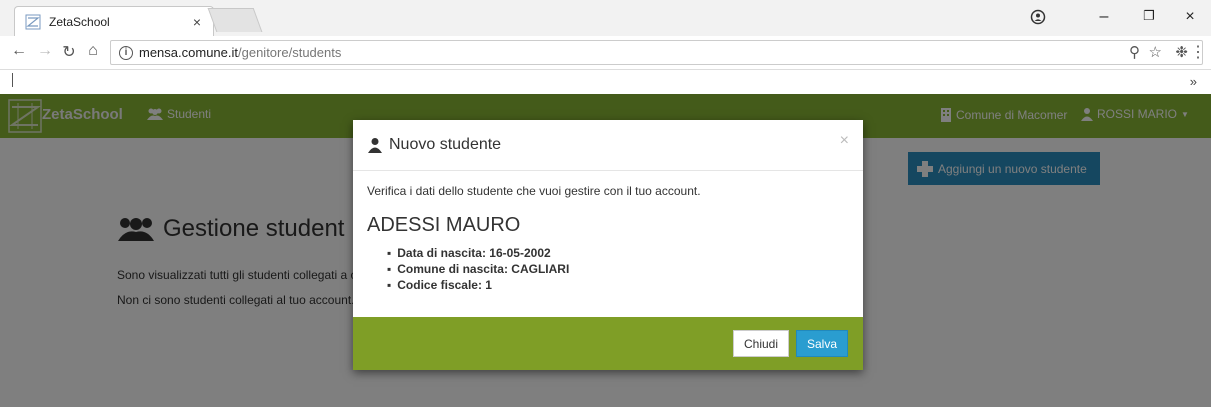 The height and width of the screenshot is (407, 1211). What do you see at coordinates (605, 18) in the screenshot?
I see `browser-tab-bar: ZetaSchool × – ❐ ×` at bounding box center [605, 18].